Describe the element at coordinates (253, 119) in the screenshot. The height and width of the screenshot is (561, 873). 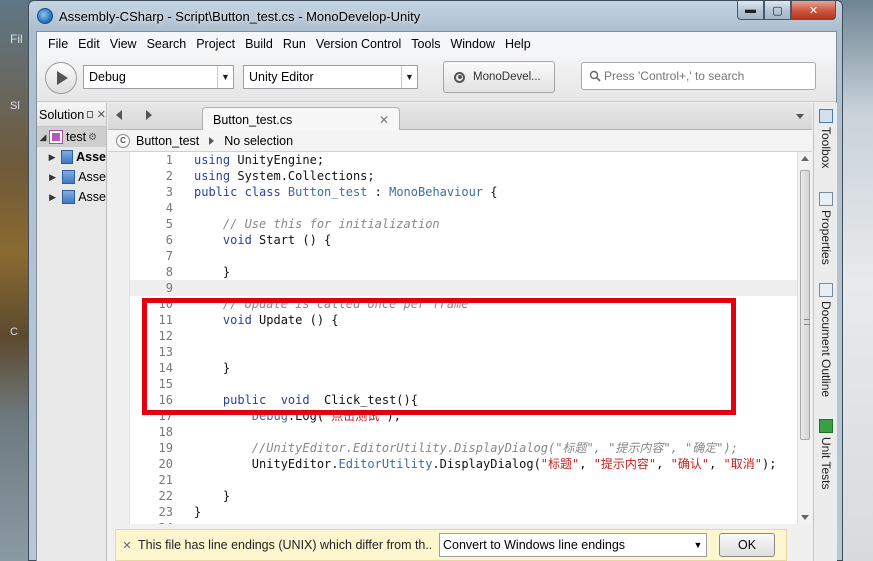
I see `tab-label: Button_test.cs` at that location.